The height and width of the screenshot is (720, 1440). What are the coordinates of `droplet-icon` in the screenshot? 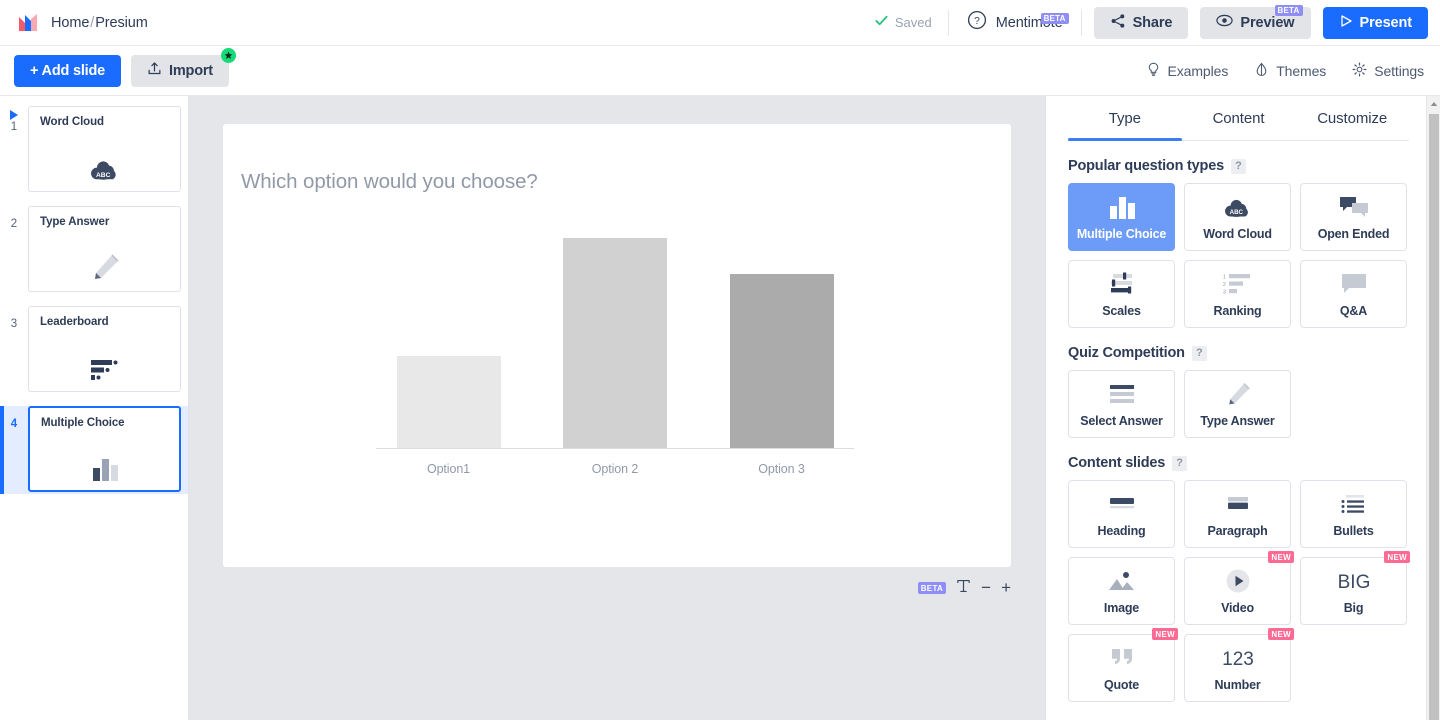 It's located at (1261, 71).